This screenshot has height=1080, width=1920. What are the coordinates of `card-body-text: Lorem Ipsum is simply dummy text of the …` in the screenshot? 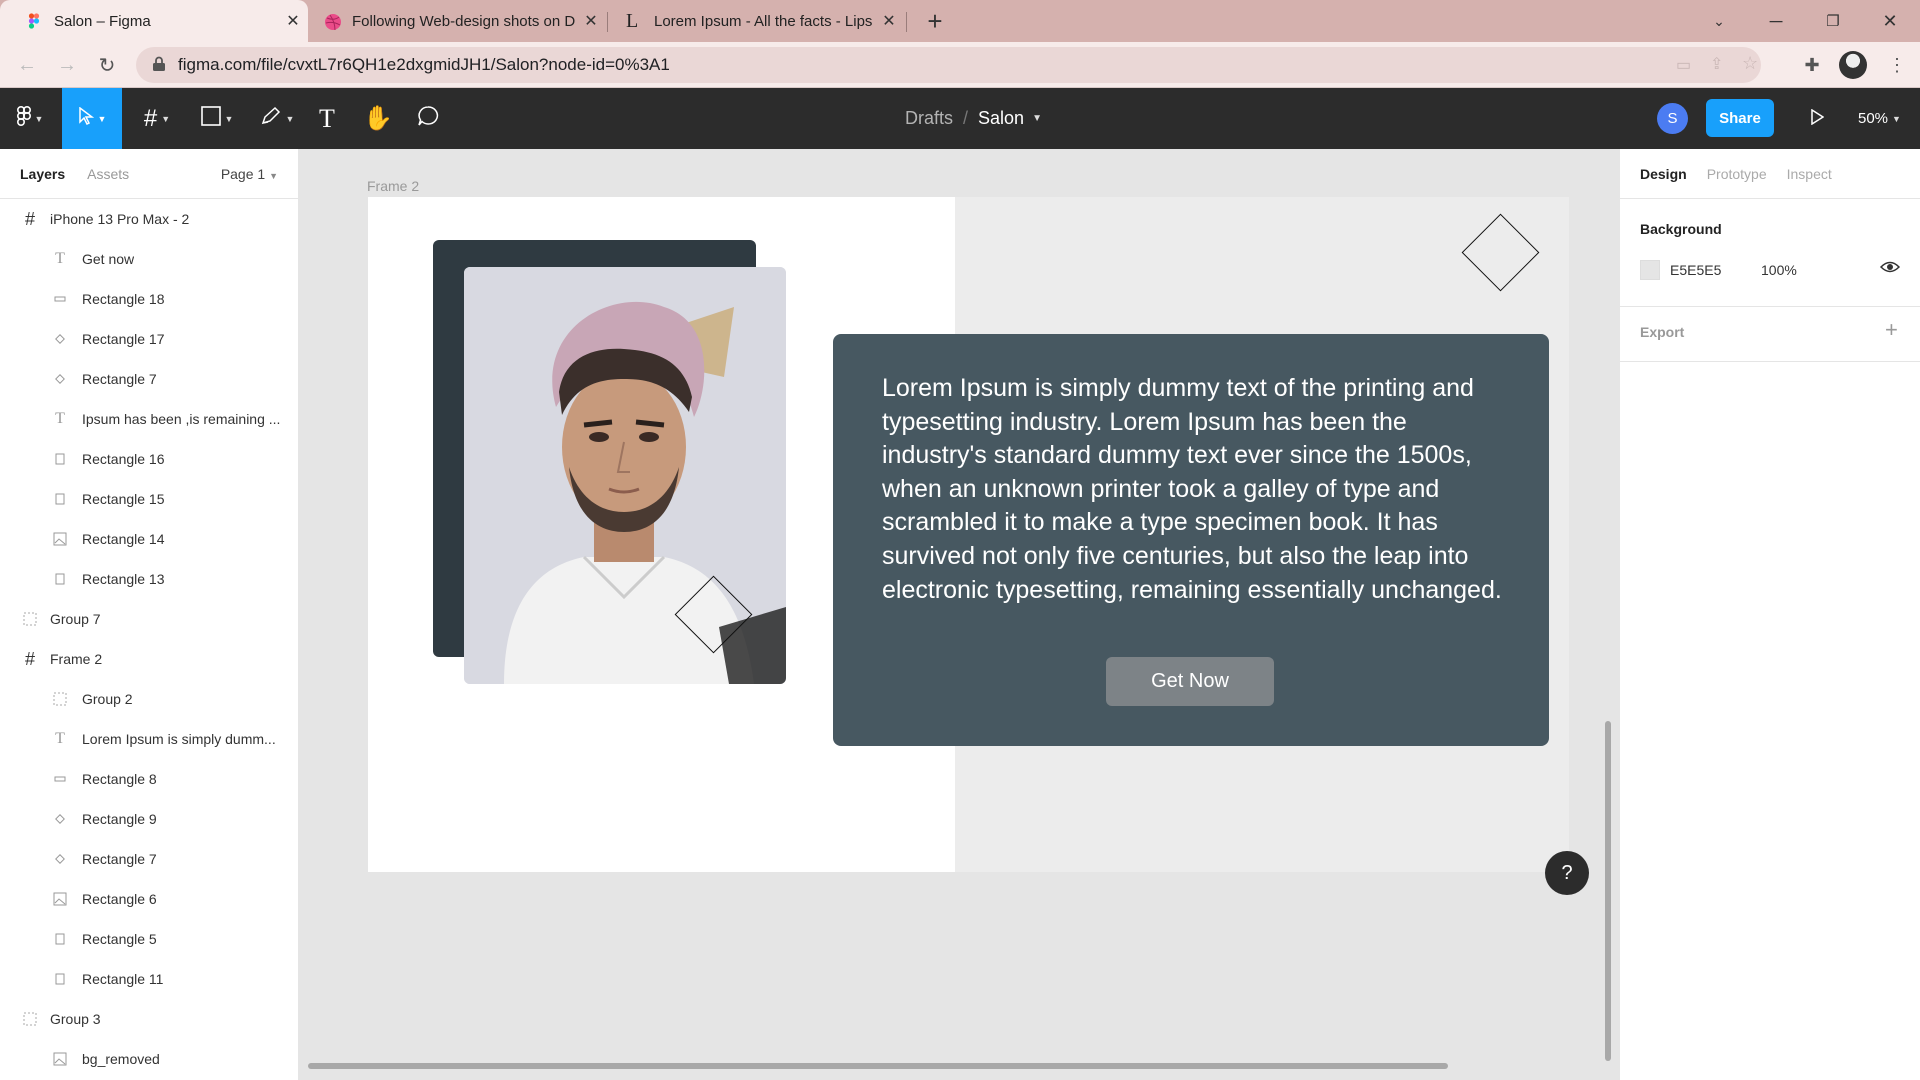 It's located at (1192, 489).